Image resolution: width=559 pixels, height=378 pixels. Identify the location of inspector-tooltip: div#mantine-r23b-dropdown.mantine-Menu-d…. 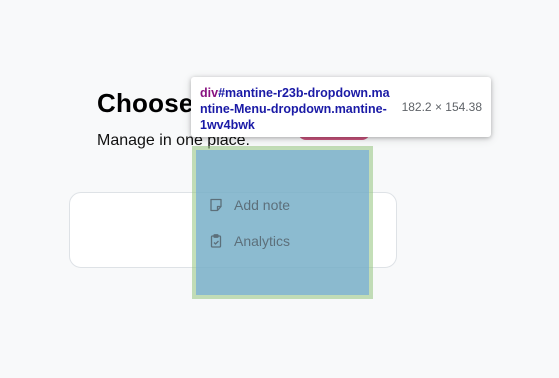
(341, 107).